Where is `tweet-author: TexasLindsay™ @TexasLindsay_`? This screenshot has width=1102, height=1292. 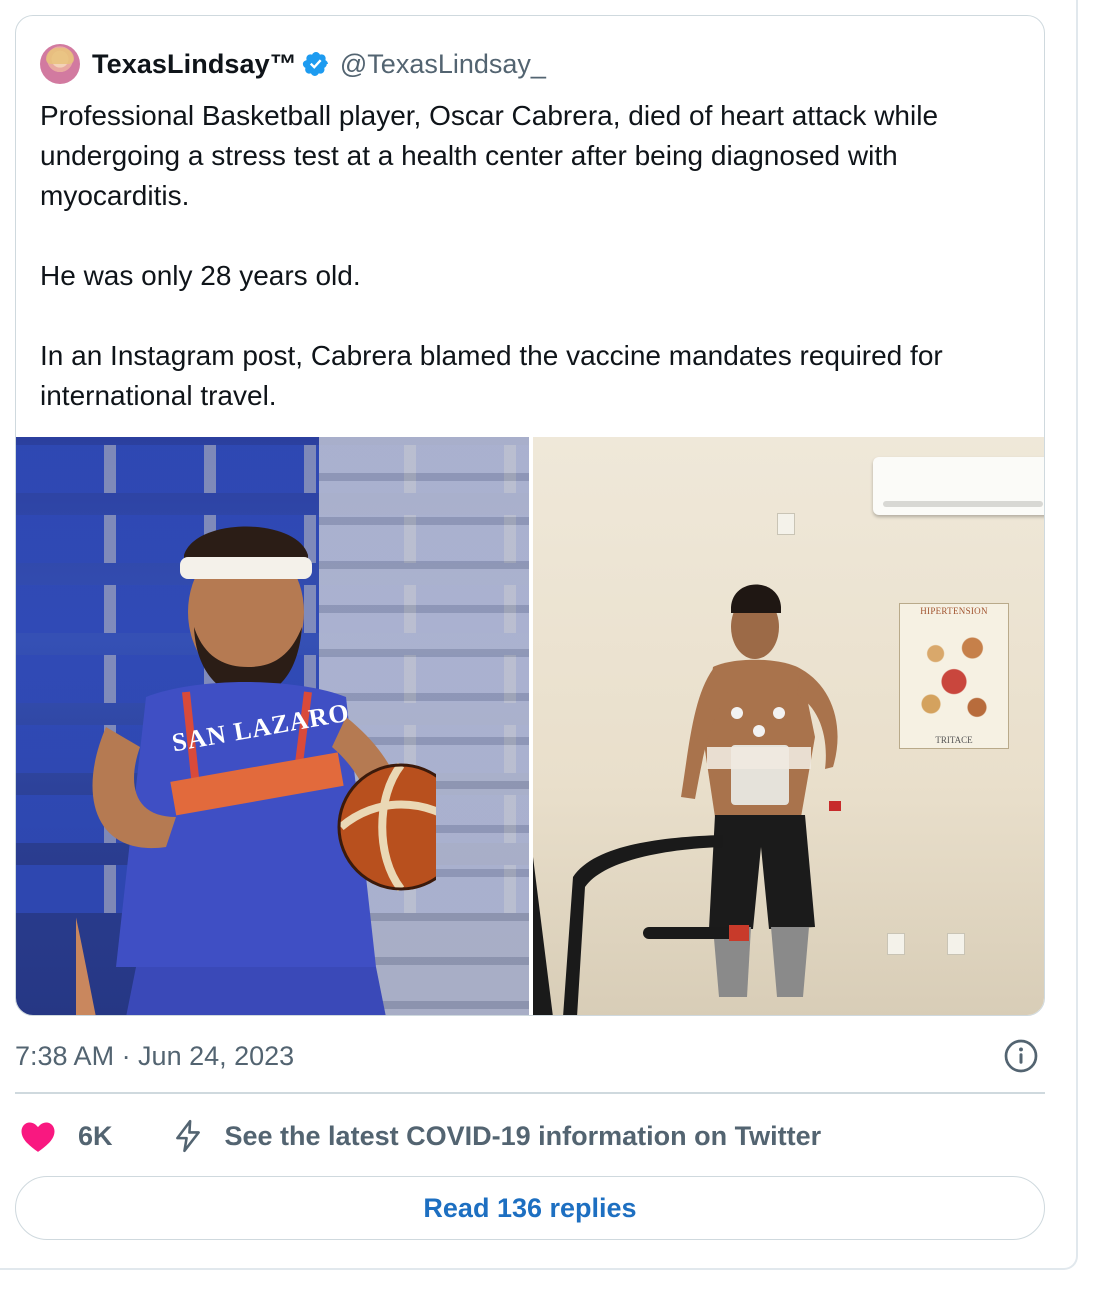 tweet-author: TexasLindsay™ @TexasLindsay_ is located at coordinates (293, 64).